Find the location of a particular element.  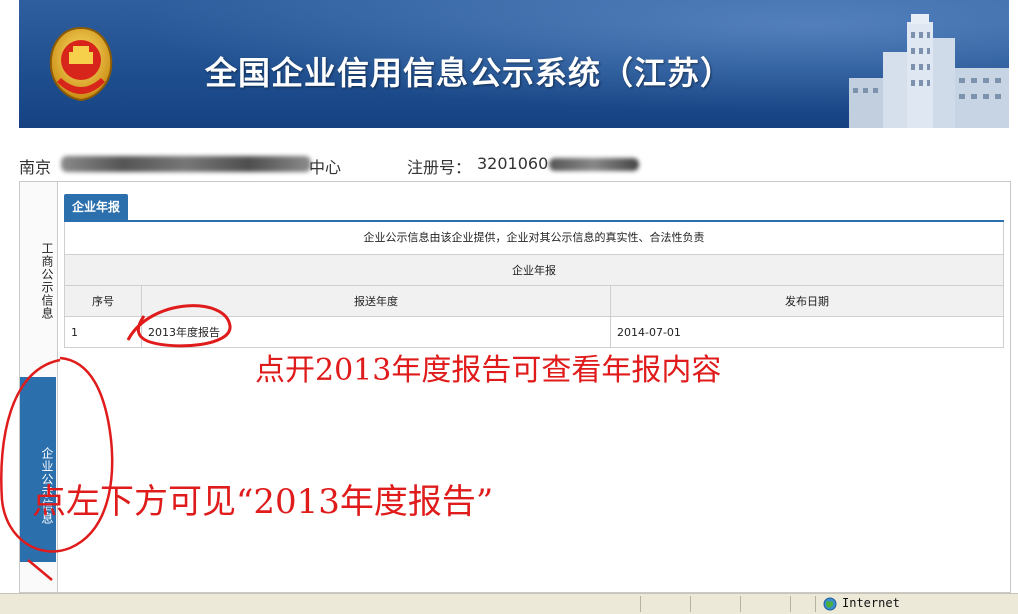

row-index: 1 is located at coordinates (103, 332).